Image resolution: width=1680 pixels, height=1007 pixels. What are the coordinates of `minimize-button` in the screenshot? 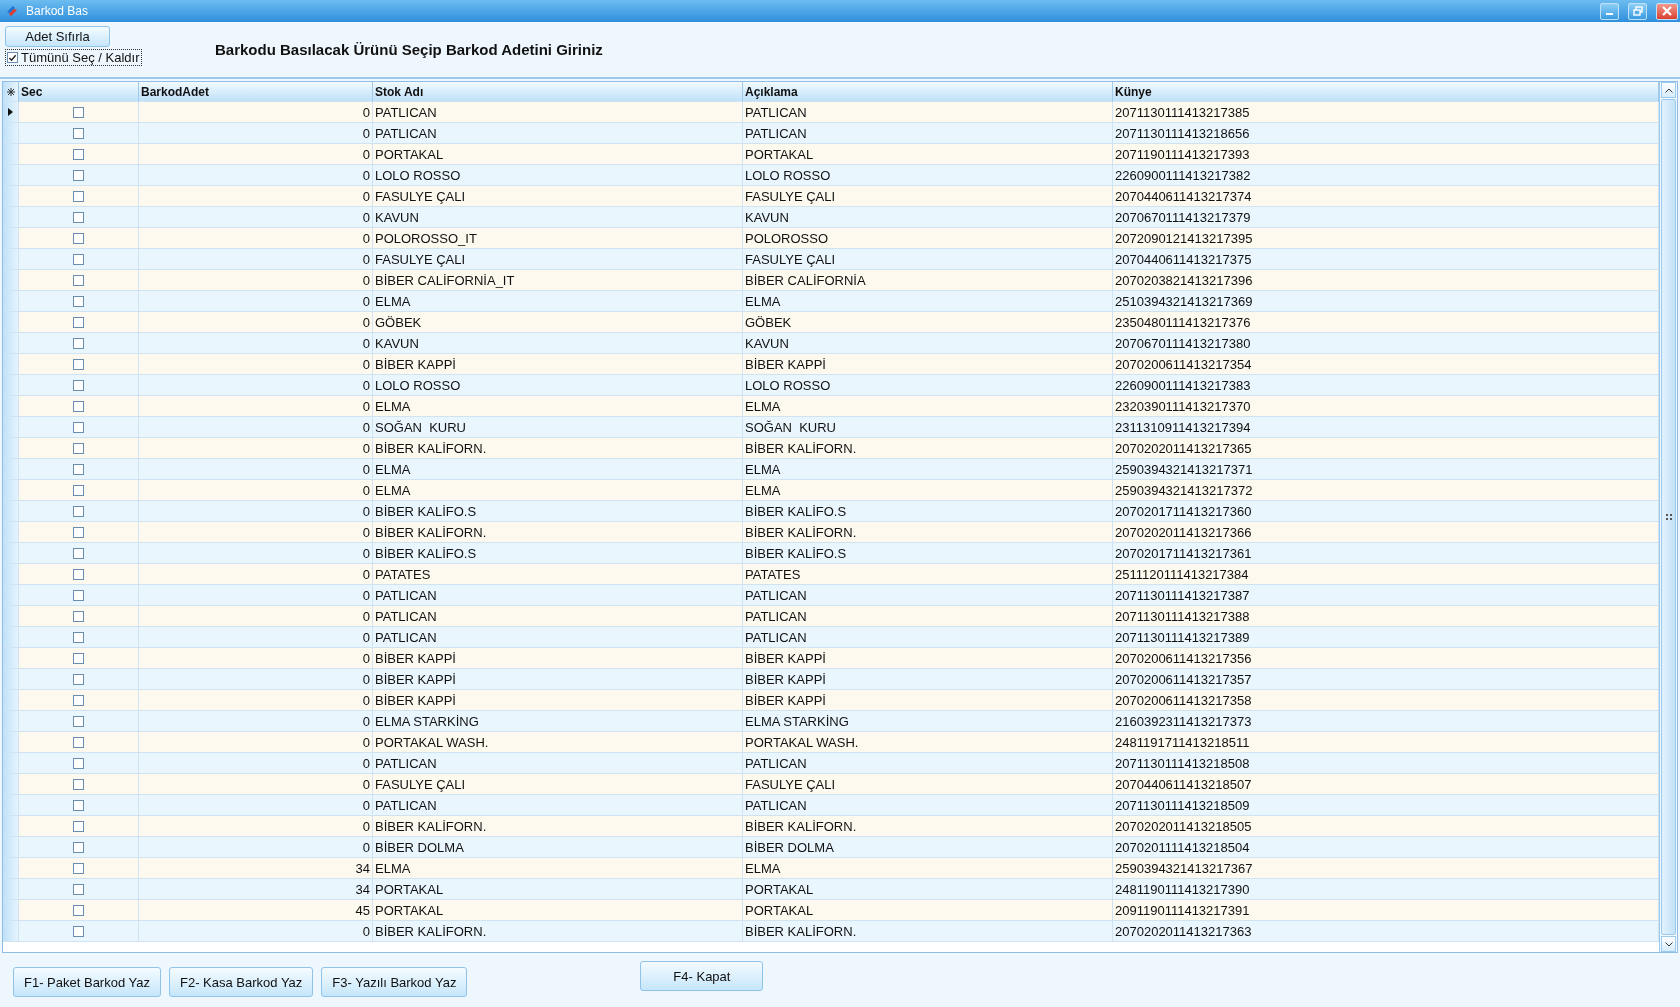 It's located at (1609, 11).